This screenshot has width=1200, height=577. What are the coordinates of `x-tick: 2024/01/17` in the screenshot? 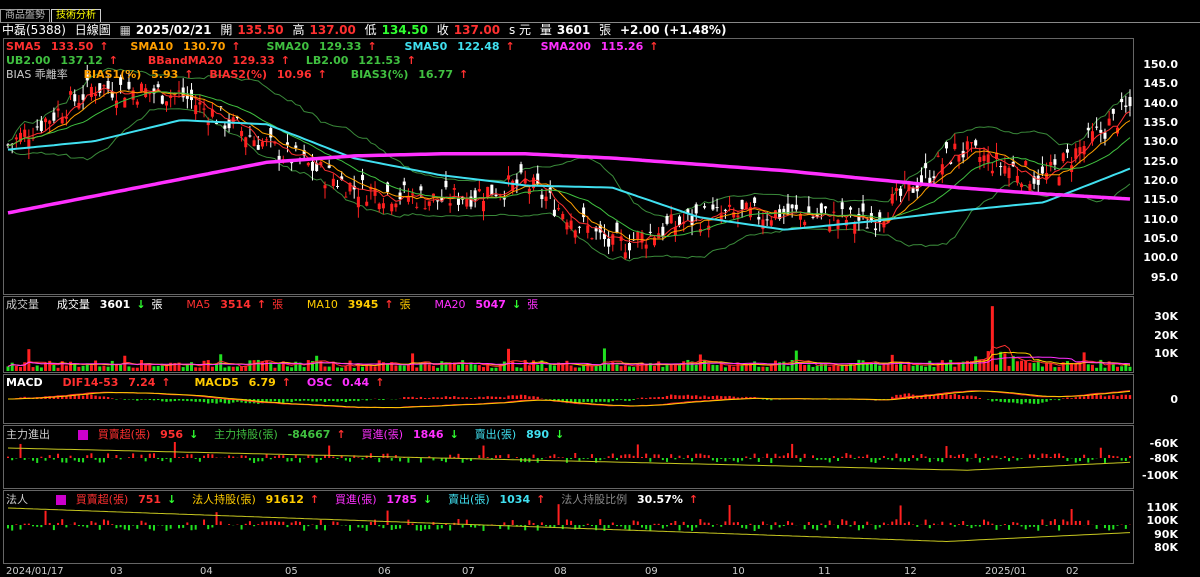 It's located at (35, 571).